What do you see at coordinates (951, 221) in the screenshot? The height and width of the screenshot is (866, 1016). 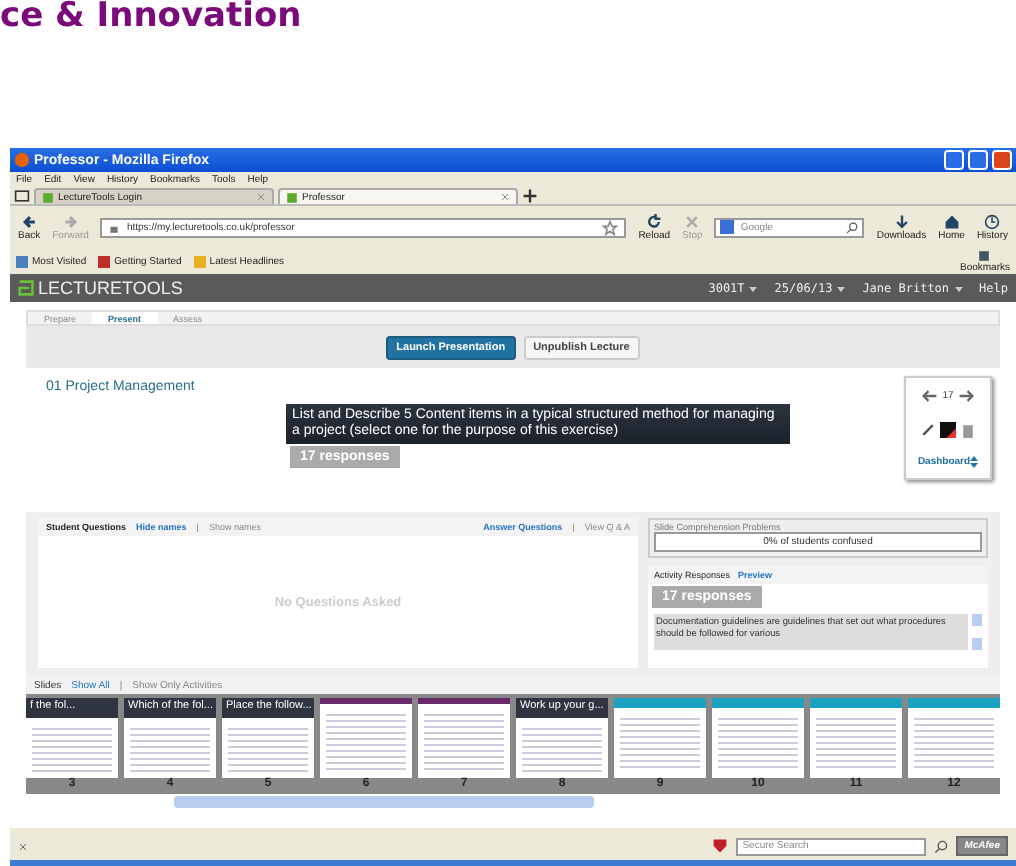 I see `home-icon` at bounding box center [951, 221].